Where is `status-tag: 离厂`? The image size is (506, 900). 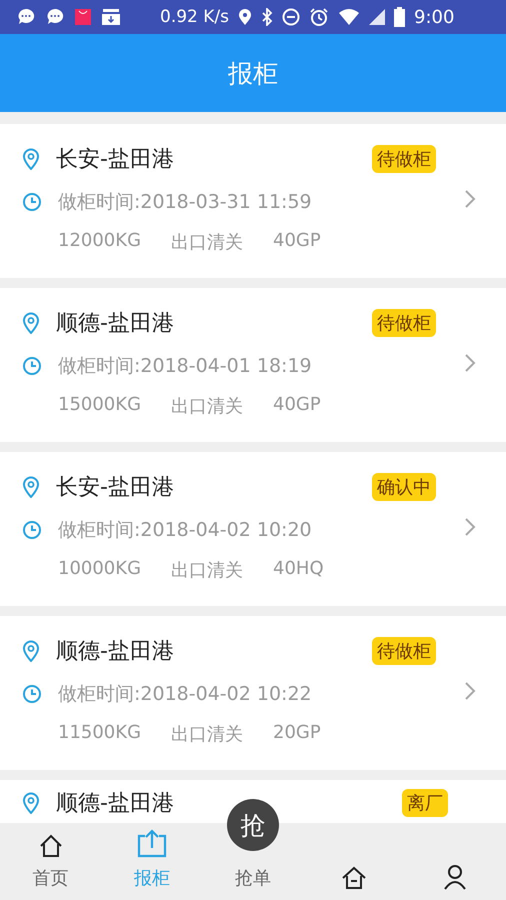
status-tag: 离厂 is located at coordinates (425, 803).